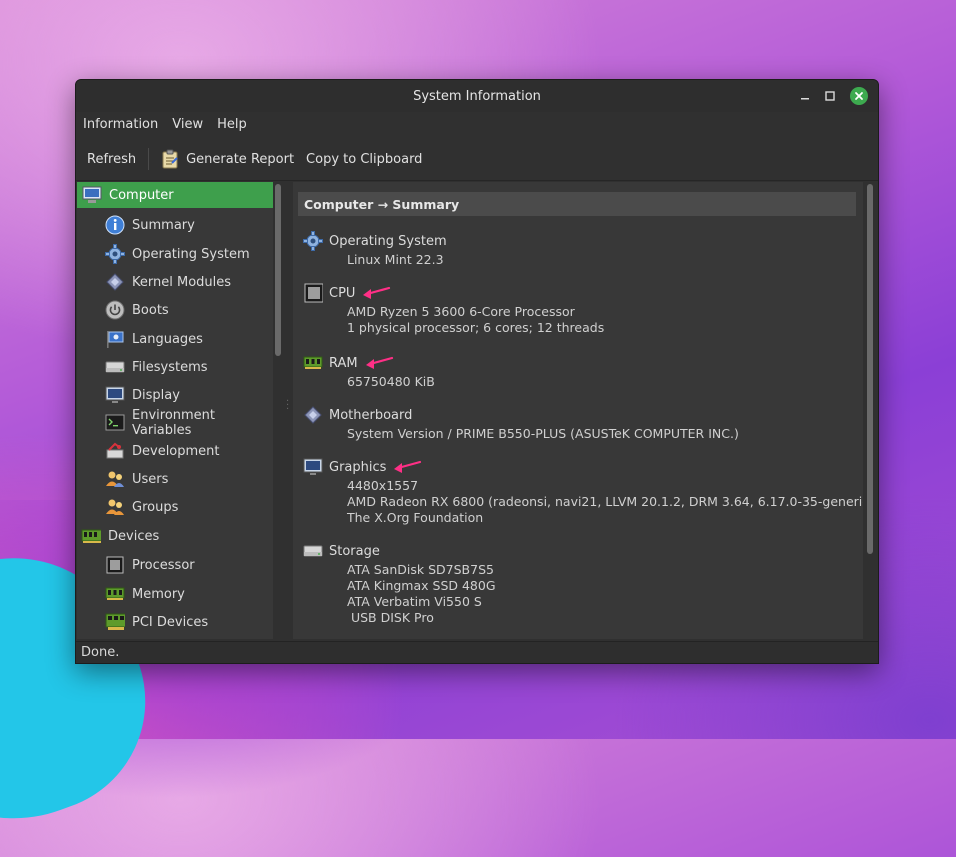 The image size is (956, 857). What do you see at coordinates (232, 124) in the screenshot?
I see `menu-help: Help` at bounding box center [232, 124].